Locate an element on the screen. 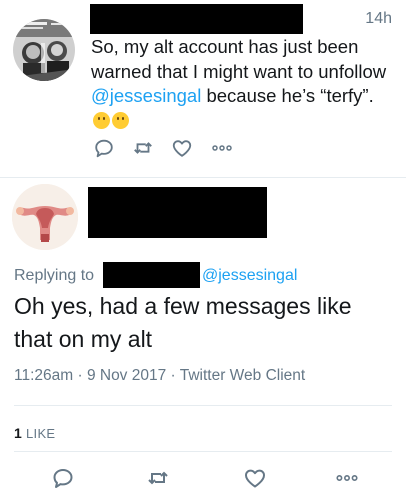  replying-to-label: Replying to is located at coordinates (54, 275).